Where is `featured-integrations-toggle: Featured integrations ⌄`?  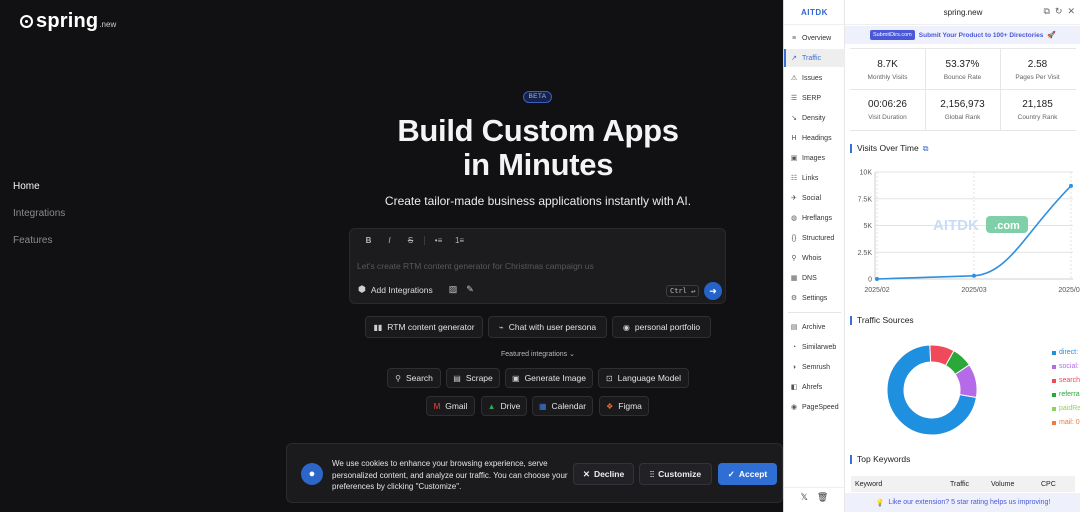 featured-integrations-toggle: Featured integrations ⌄ is located at coordinates (538, 354).